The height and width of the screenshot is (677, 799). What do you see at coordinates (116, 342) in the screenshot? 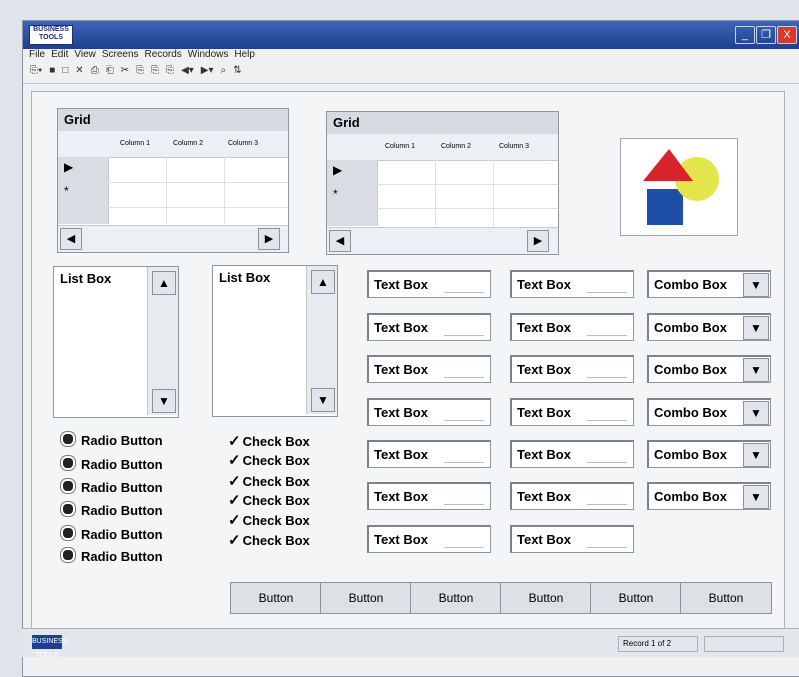
I see `list-box-1: List Box ▲ ▼` at bounding box center [116, 342].